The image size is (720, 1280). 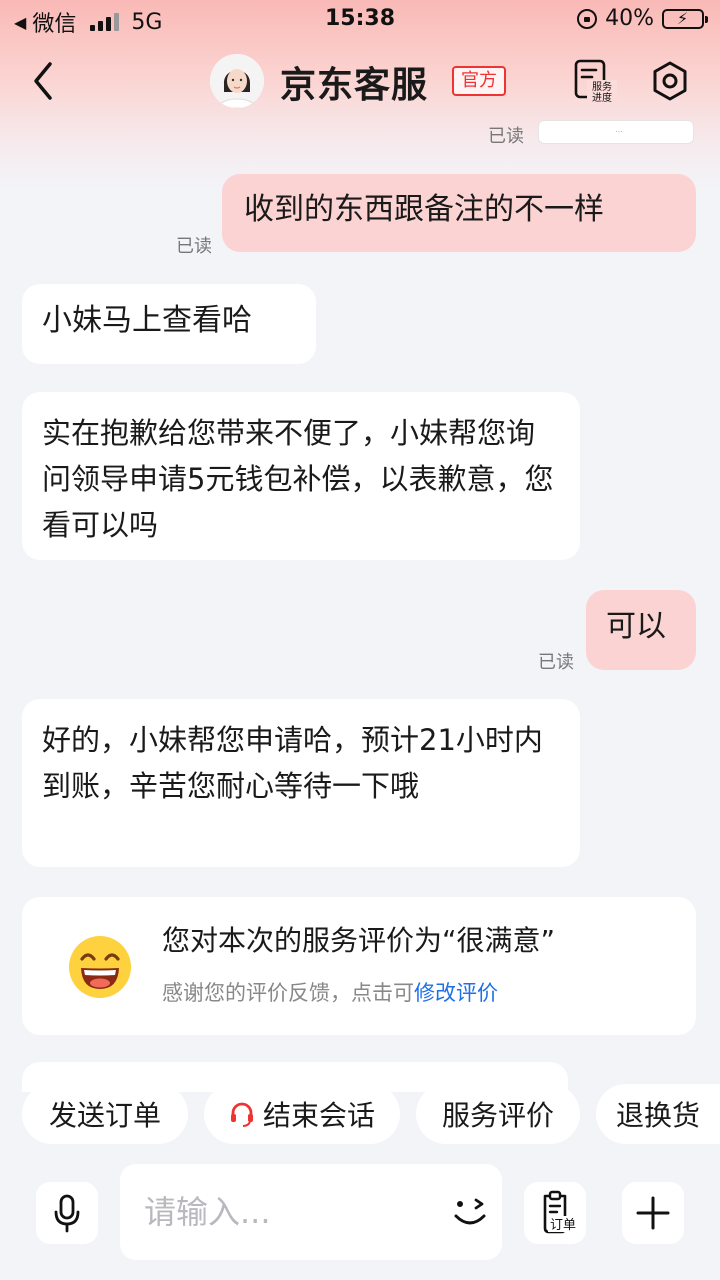 I want to click on message-bubble-agent: 好的，小妹帮您申请哈，预计21小时内到账，辛苦您耐心等待一下哦, so click(x=301, y=783).